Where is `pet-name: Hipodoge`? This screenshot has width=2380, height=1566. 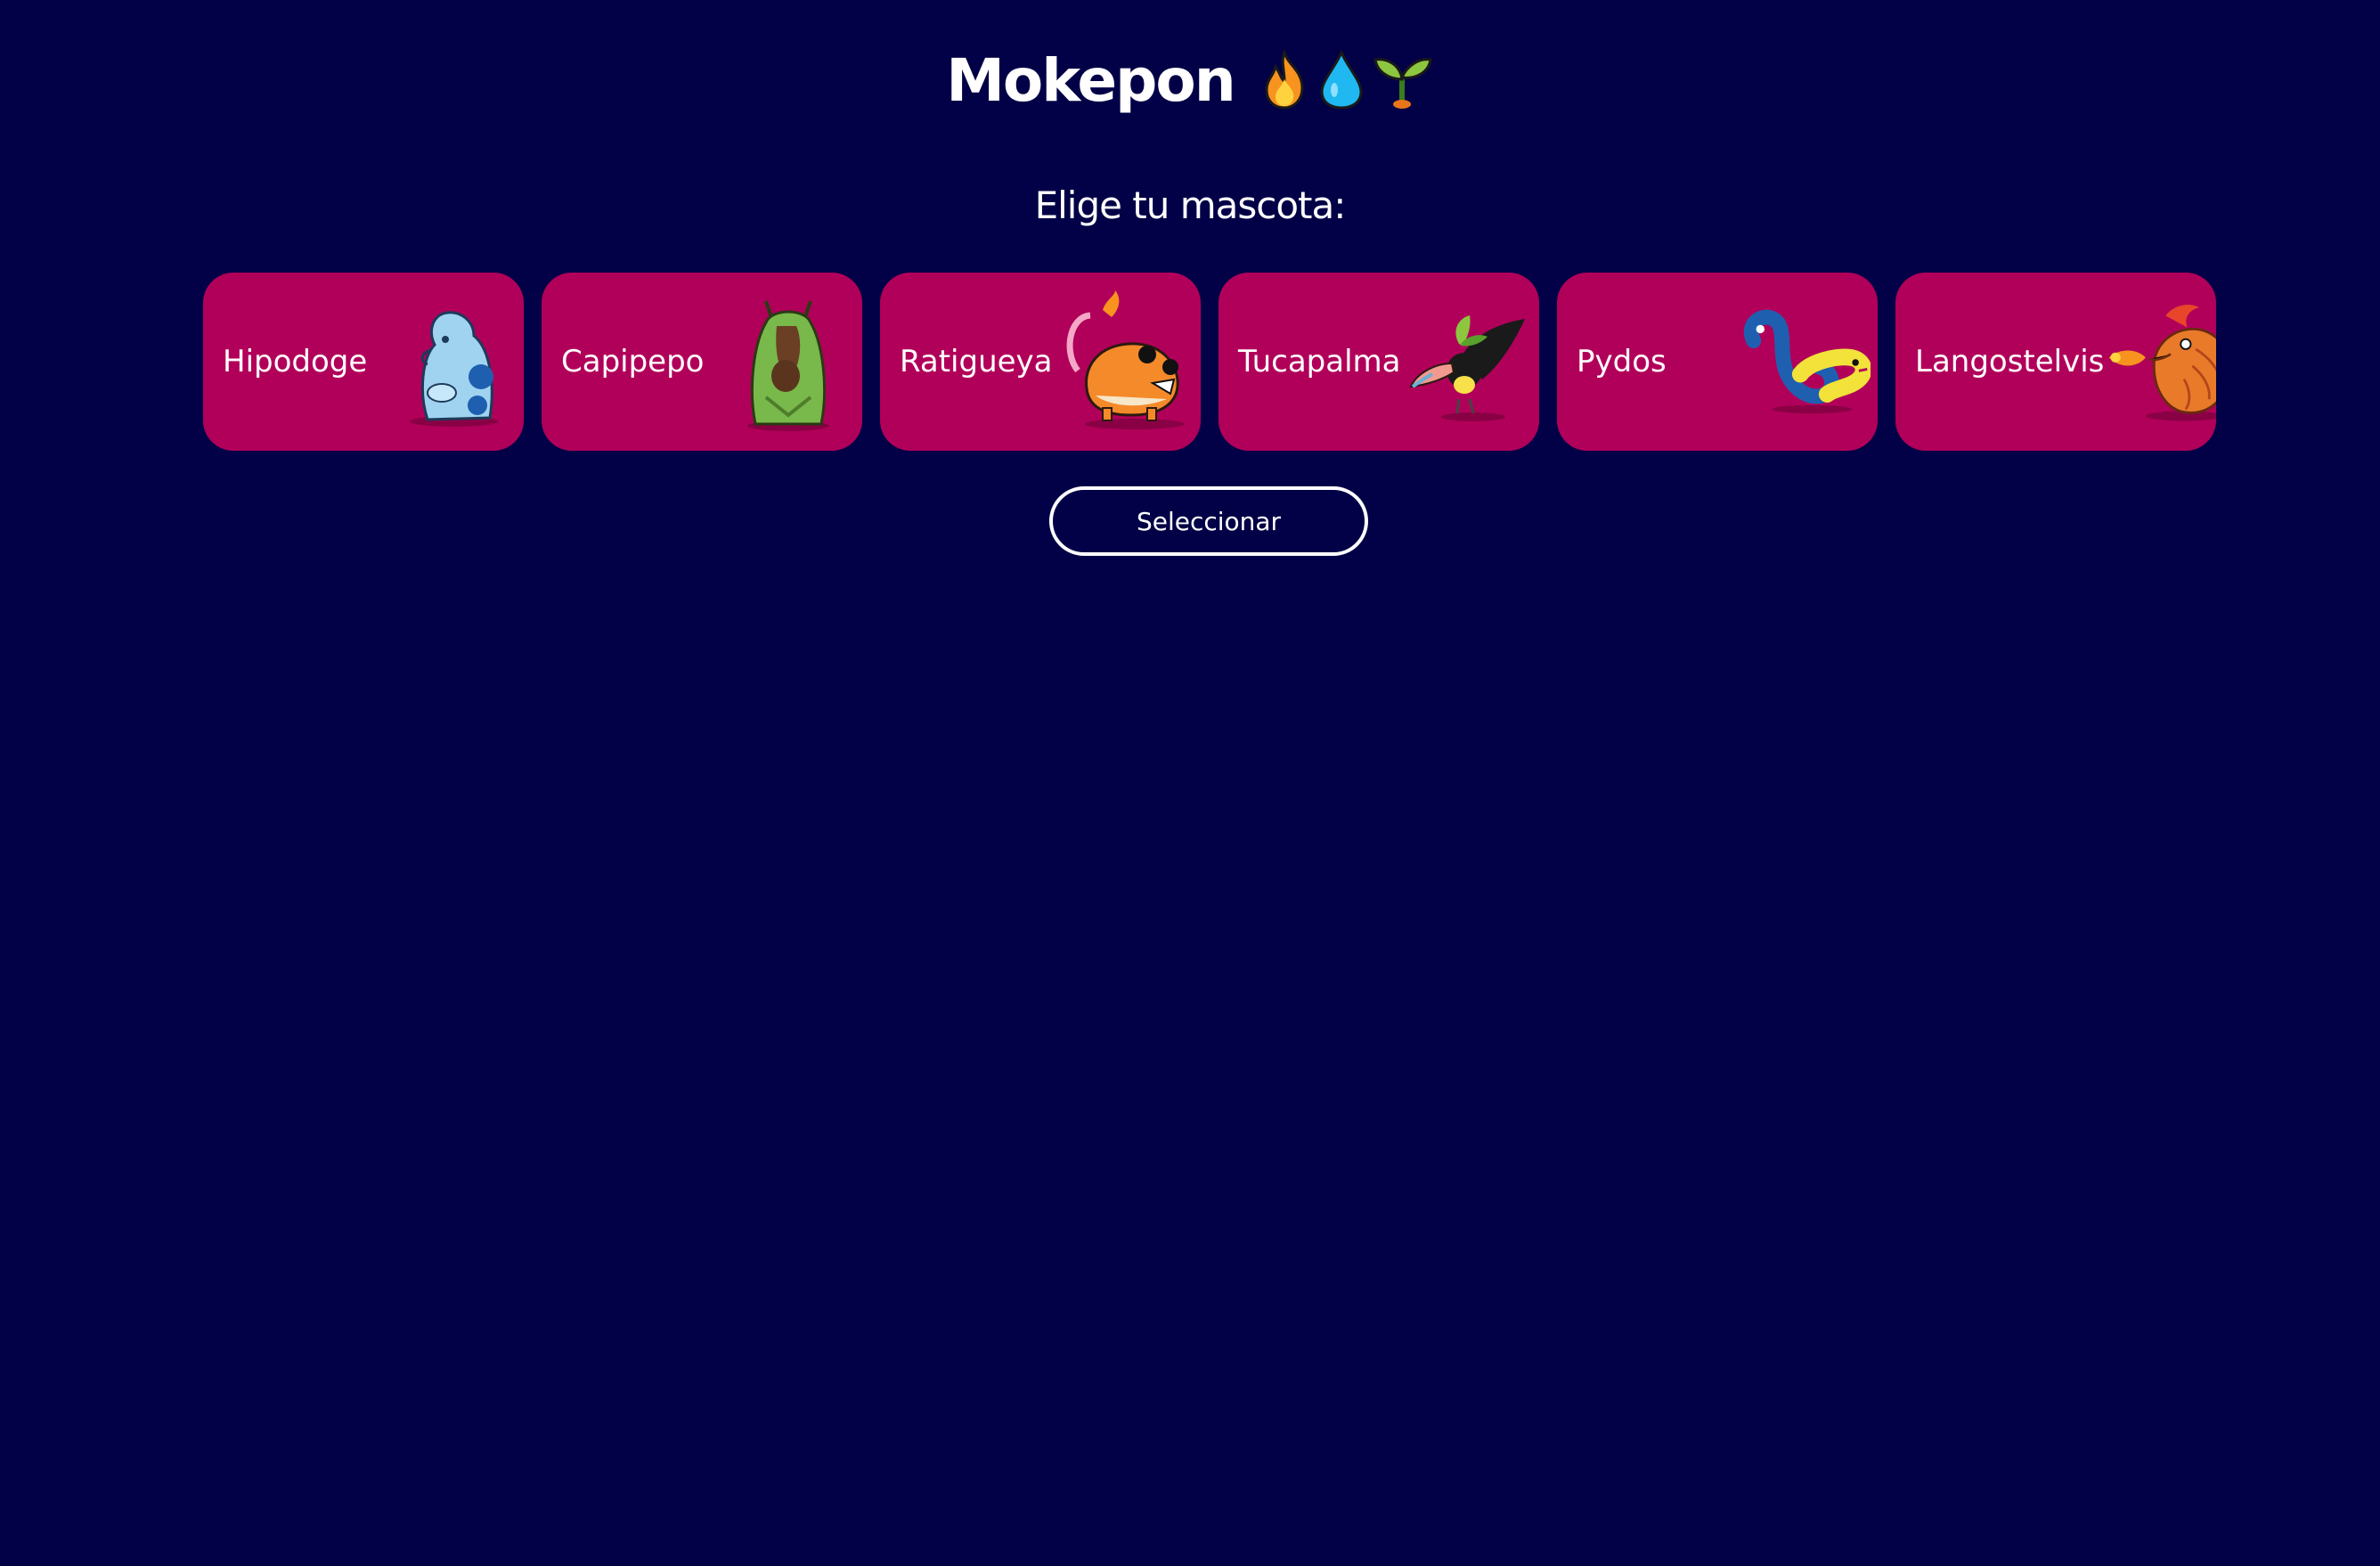
pet-name: Hipodoge is located at coordinates (295, 361).